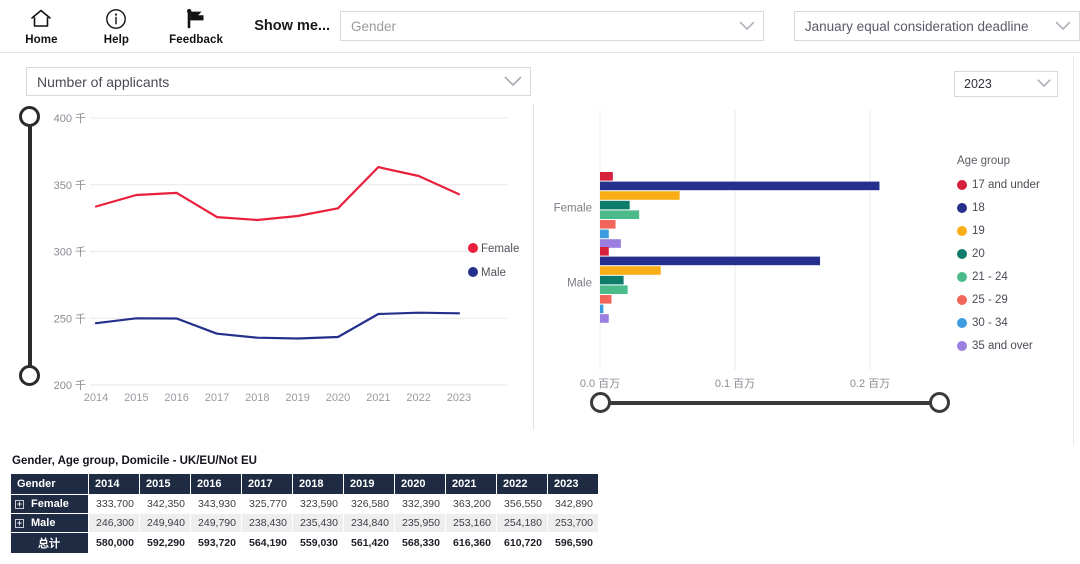 This screenshot has height=564, width=1080. I want to click on table-cell-value: 325,770, so click(267, 504).